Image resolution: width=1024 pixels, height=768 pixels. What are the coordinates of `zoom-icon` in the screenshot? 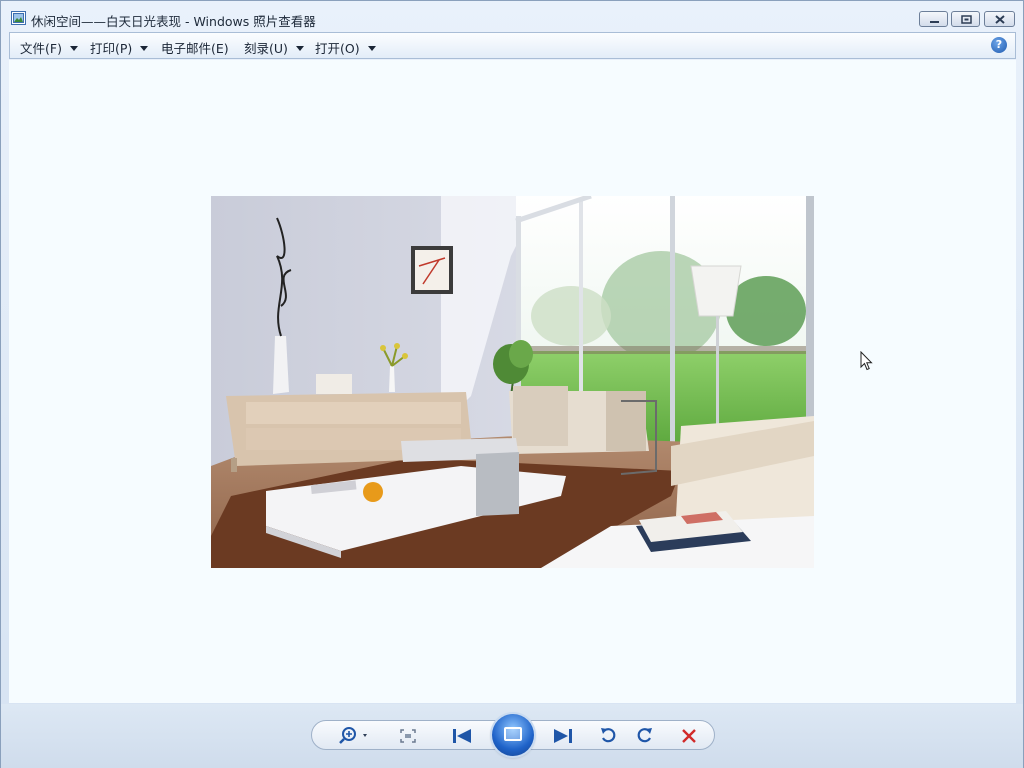 It's located at (353, 735).